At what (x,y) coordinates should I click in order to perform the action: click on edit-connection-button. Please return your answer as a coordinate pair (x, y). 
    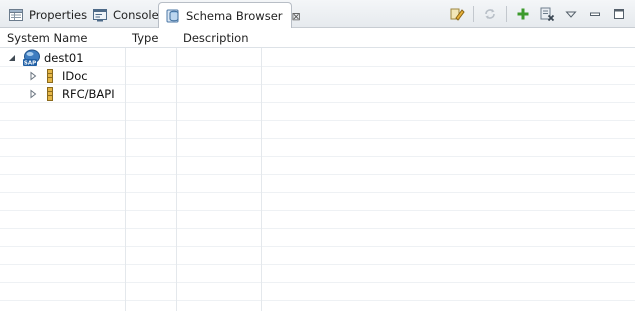
    Looking at the image, I should click on (457, 14).